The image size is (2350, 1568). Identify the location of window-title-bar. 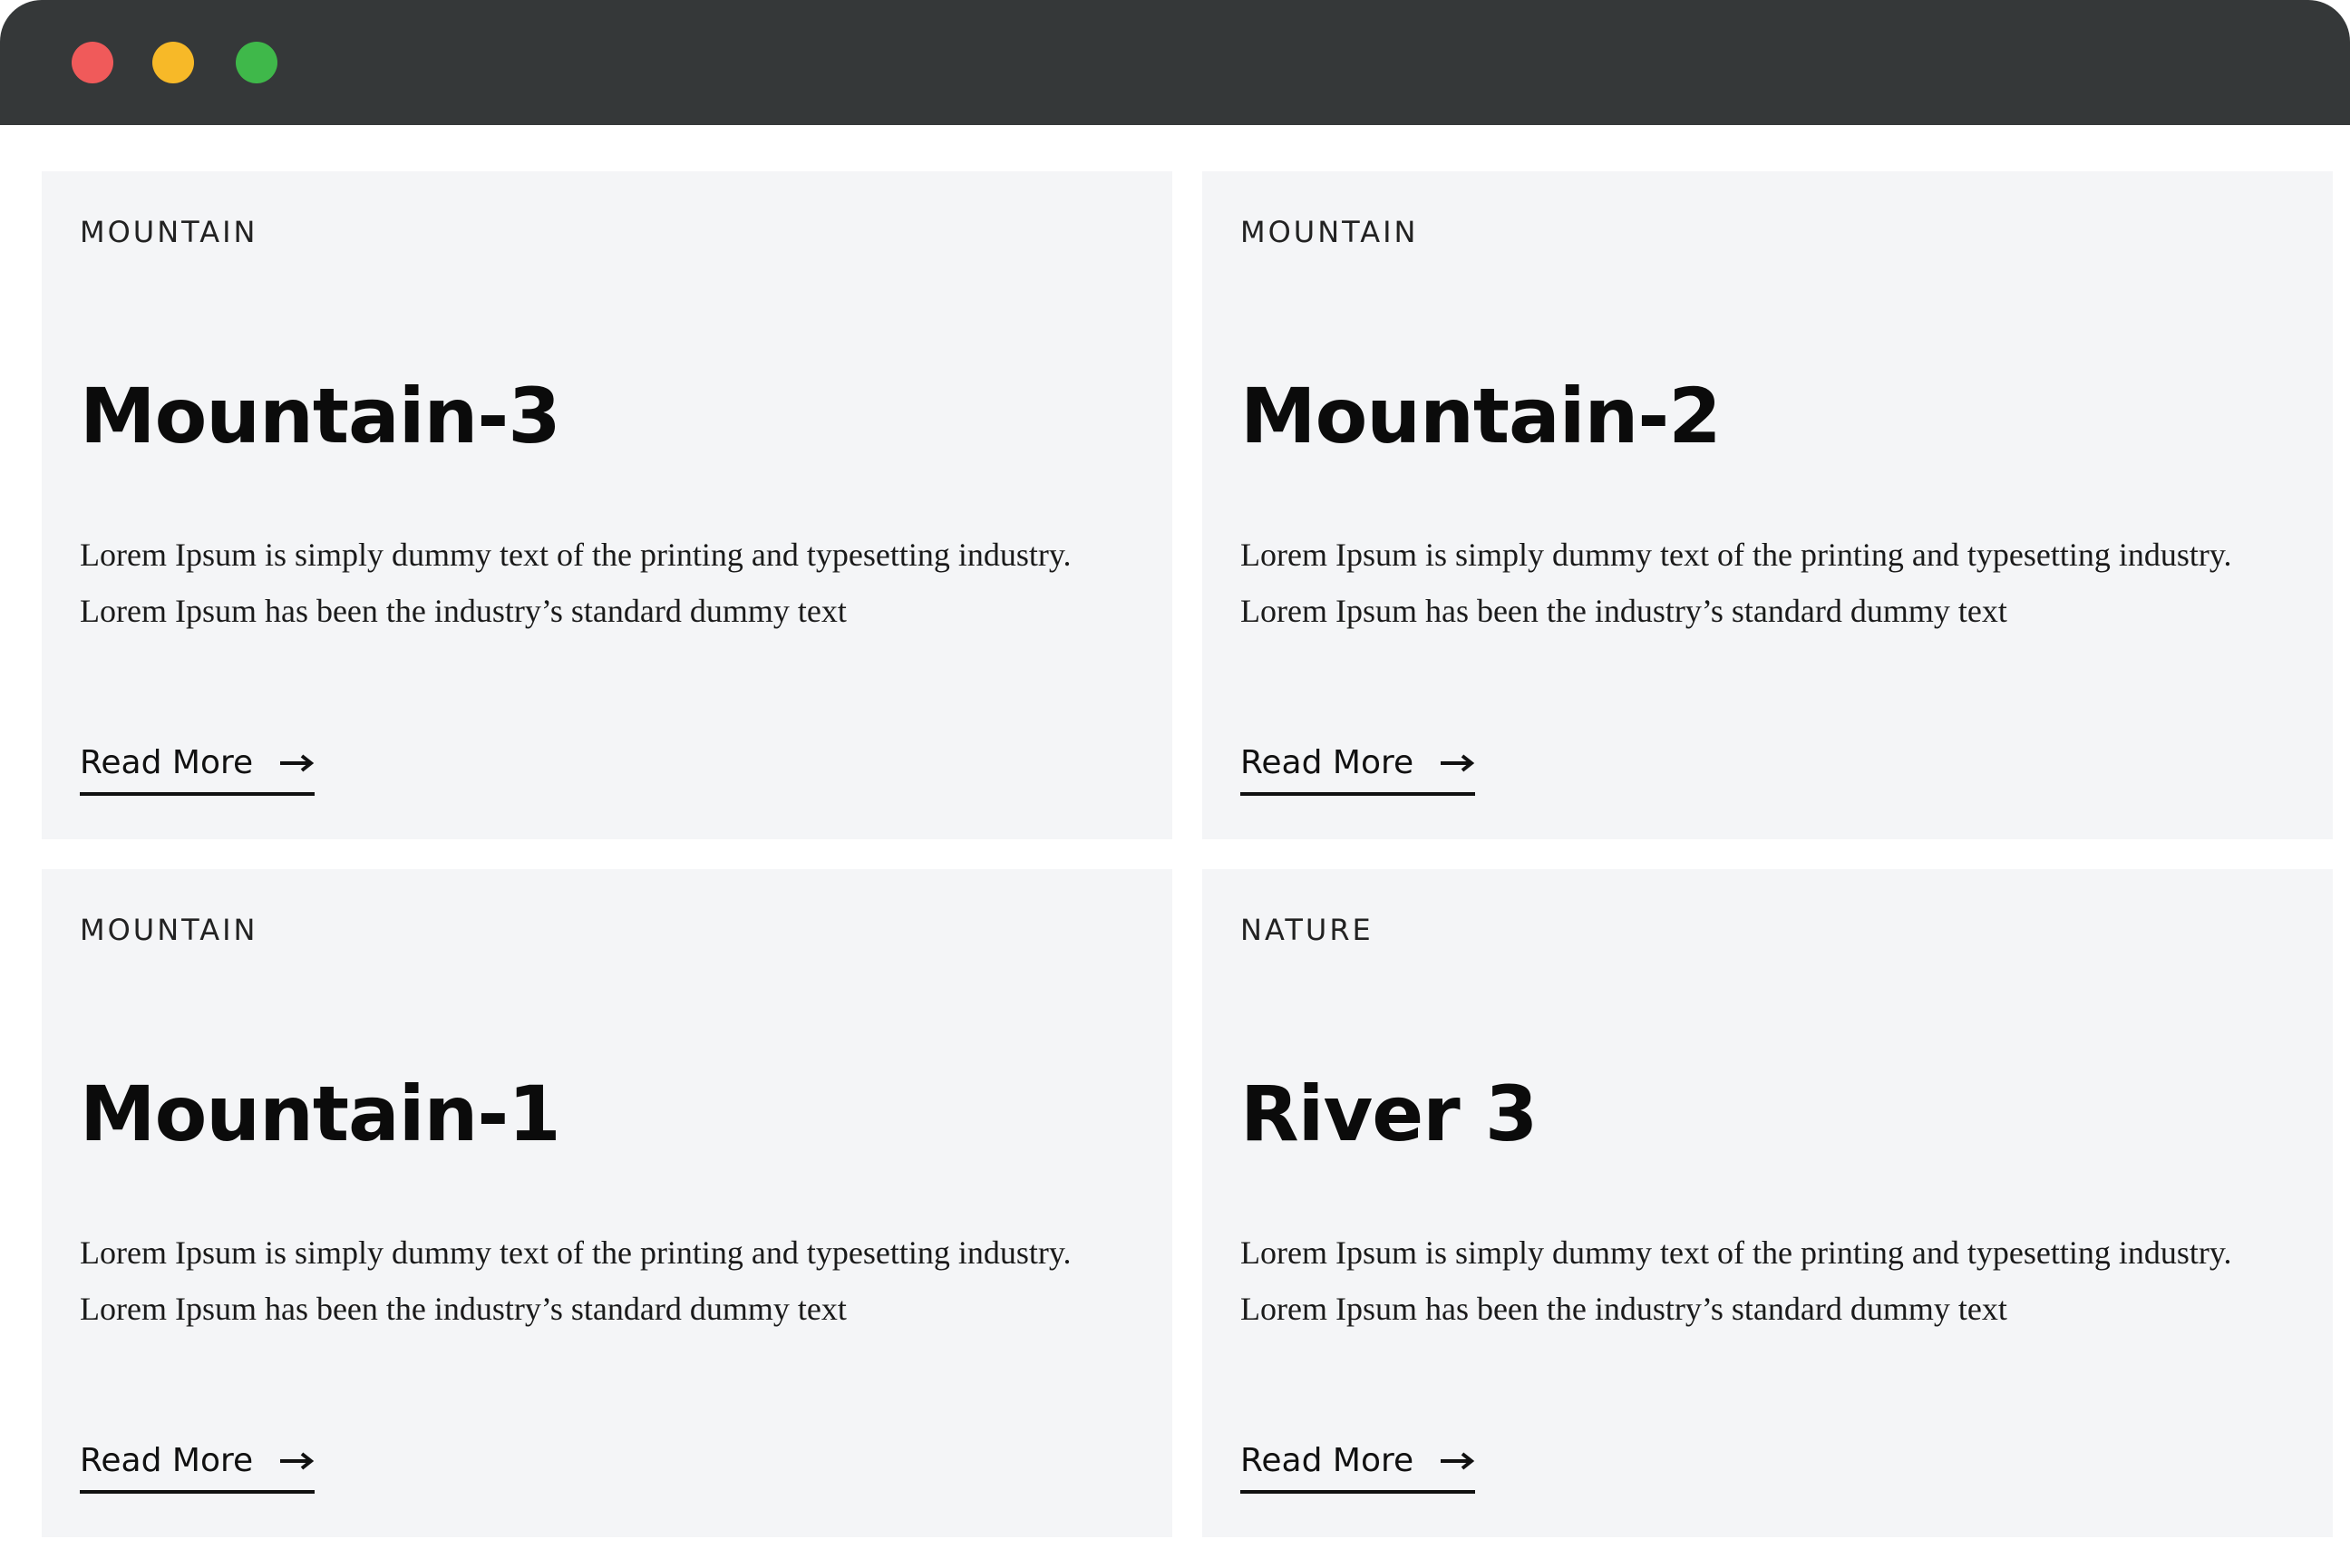
(1175, 62).